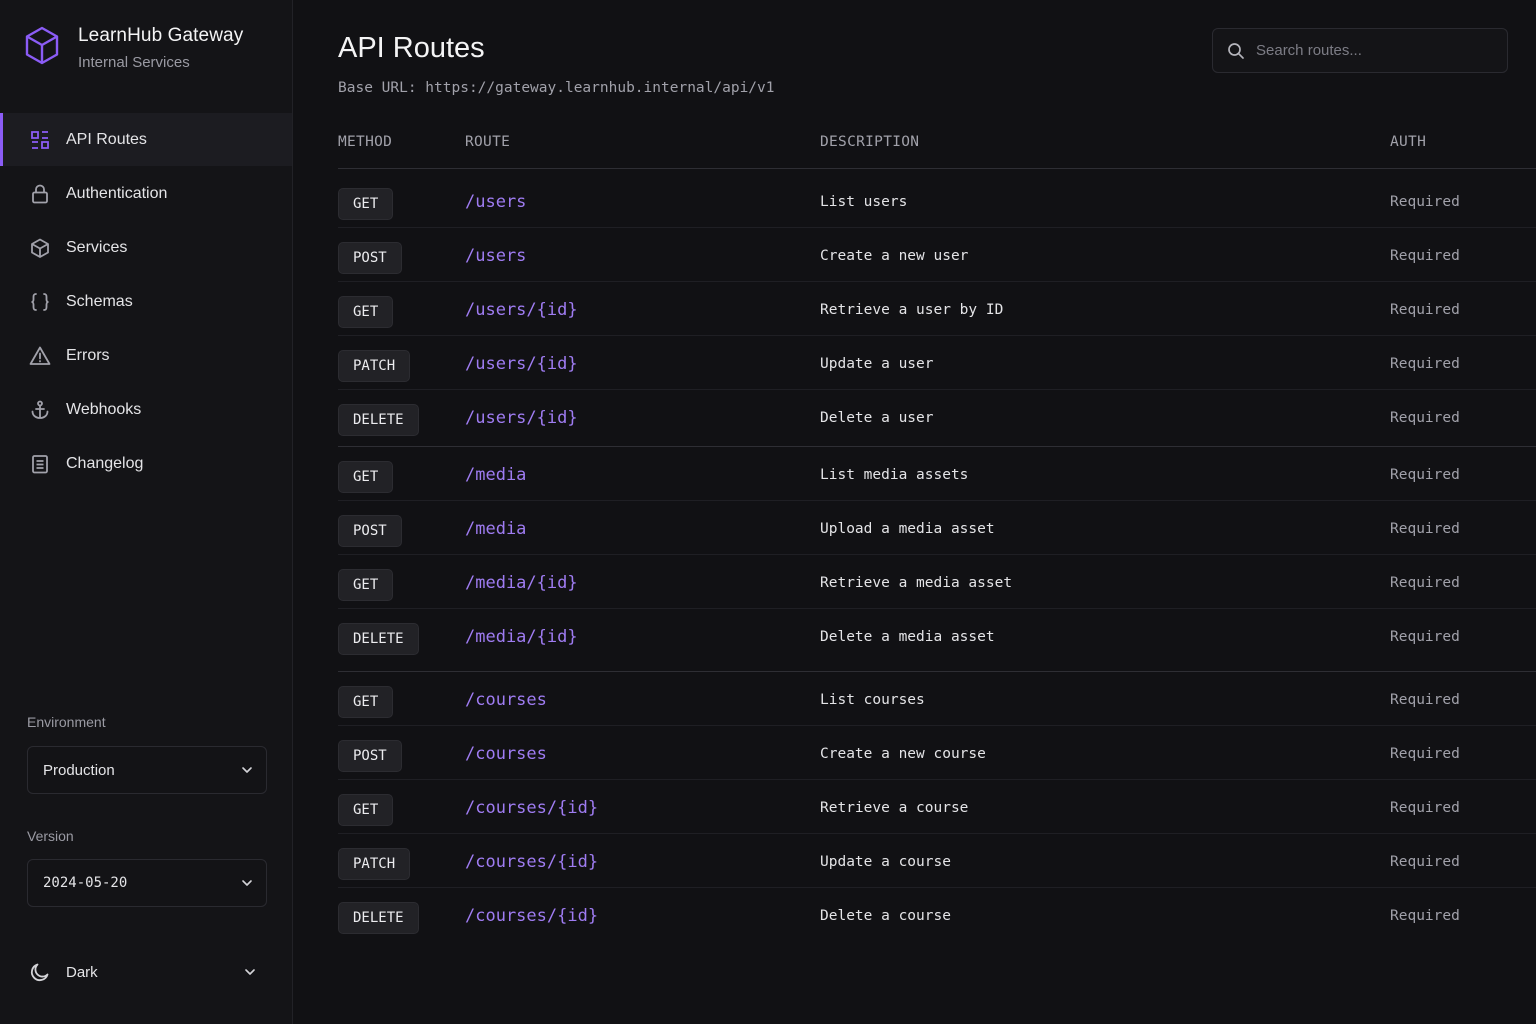 This screenshot has height=1024, width=1536. Describe the element at coordinates (894, 475) in the screenshot. I see `route-description: List media assets` at that location.